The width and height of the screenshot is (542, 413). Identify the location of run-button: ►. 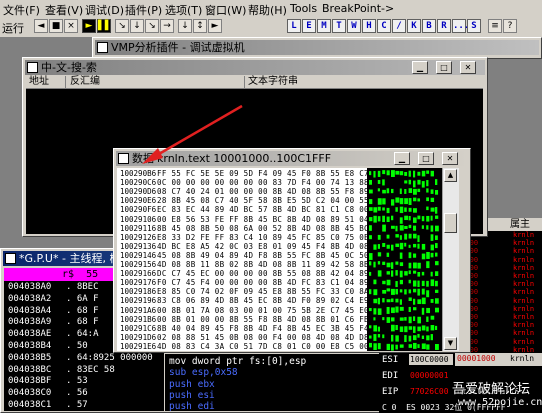
(89, 26).